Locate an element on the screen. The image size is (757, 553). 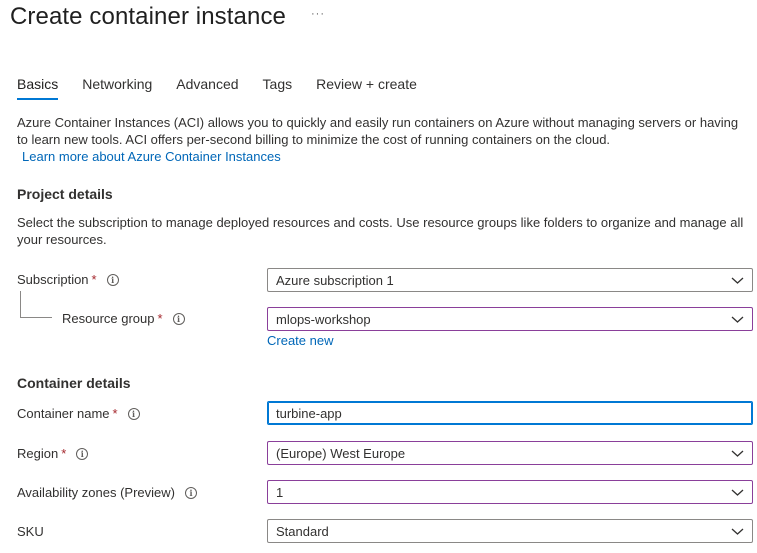
project-details-heading: Project details is located at coordinates (65, 194).